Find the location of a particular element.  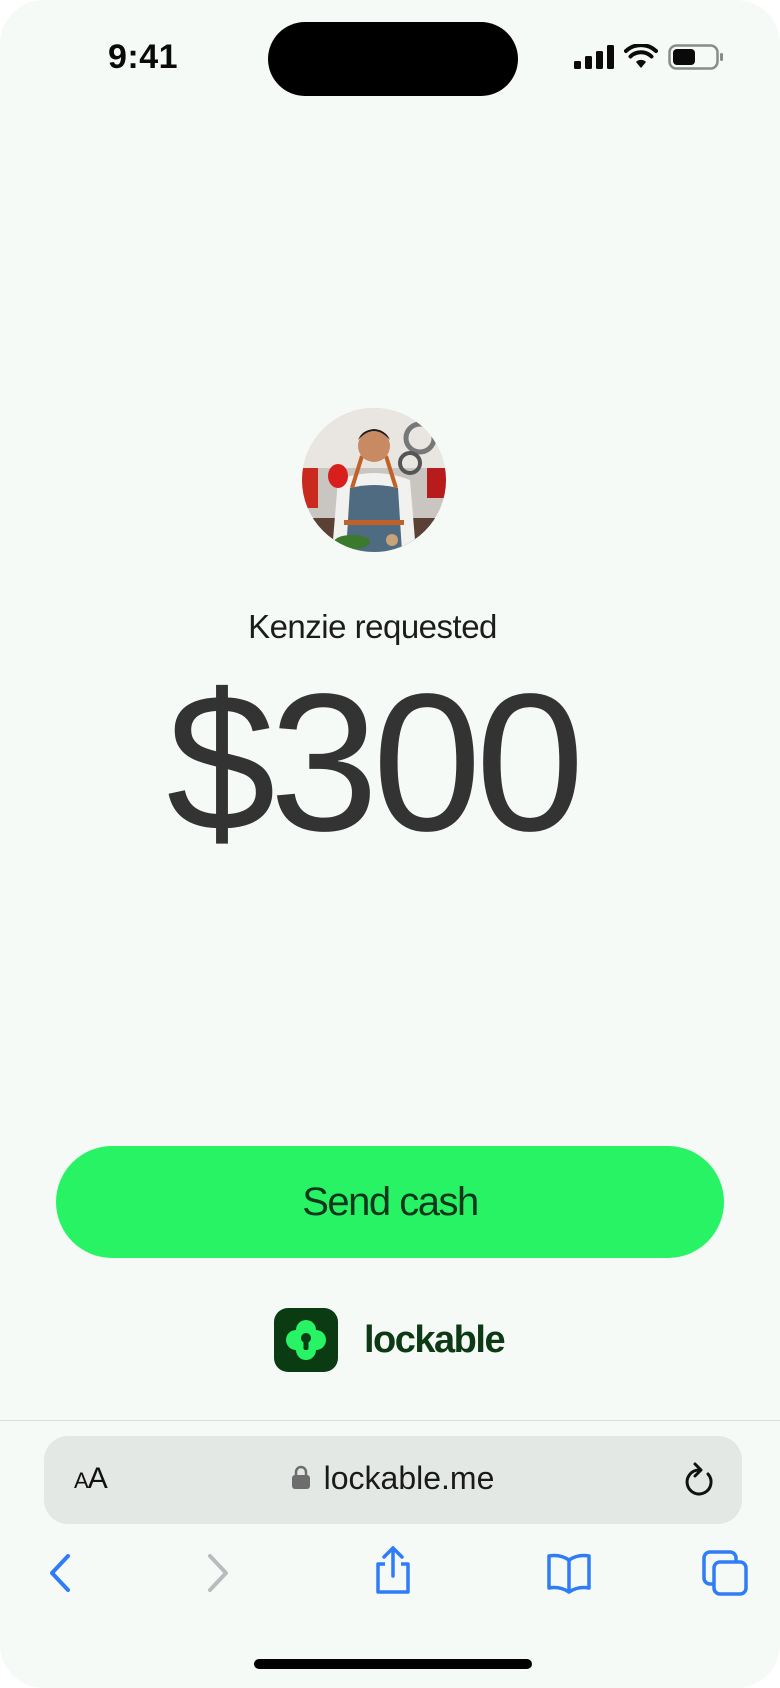

brand-name: lockable is located at coordinates (435, 1339).